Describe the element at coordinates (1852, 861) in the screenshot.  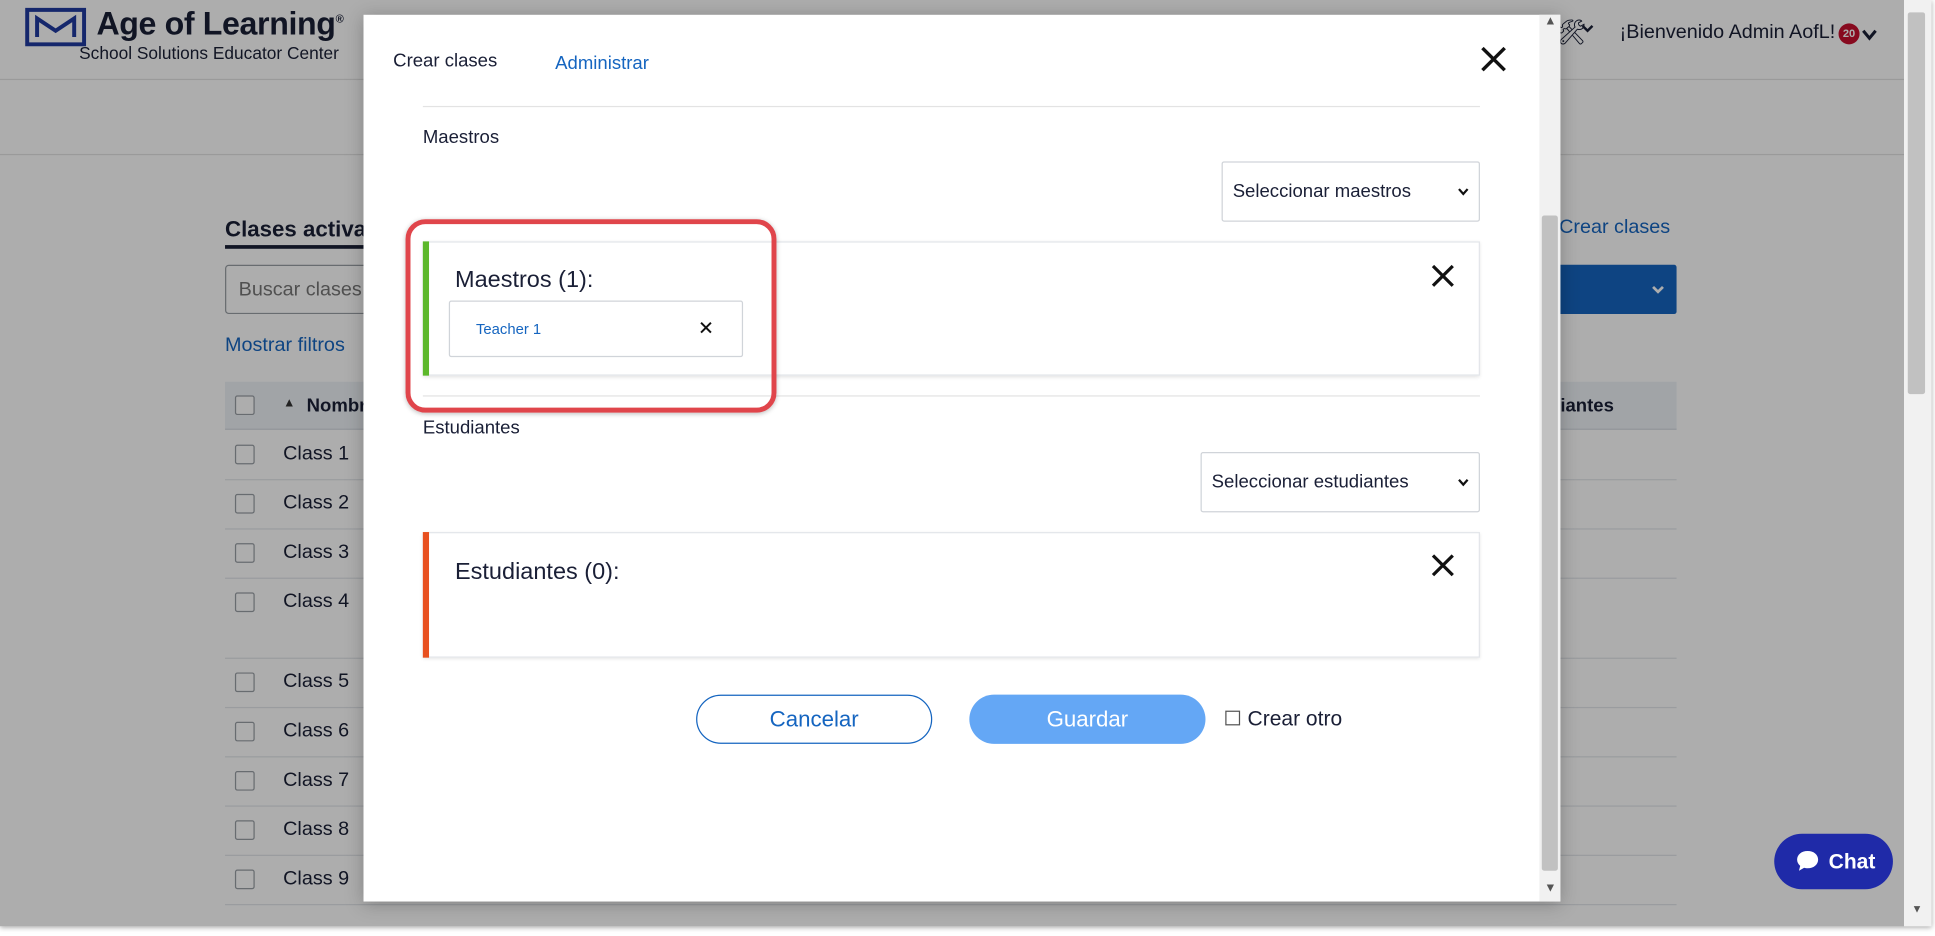
I see `chat-label: Chat` at that location.